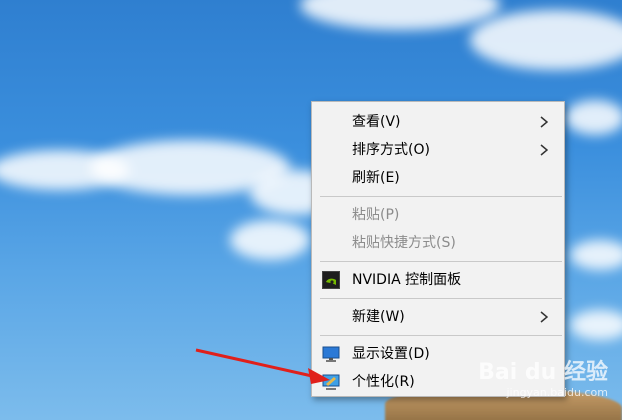  What do you see at coordinates (404, 243) in the screenshot?
I see `menu-item-label: 粘贴快捷方式(S)` at bounding box center [404, 243].